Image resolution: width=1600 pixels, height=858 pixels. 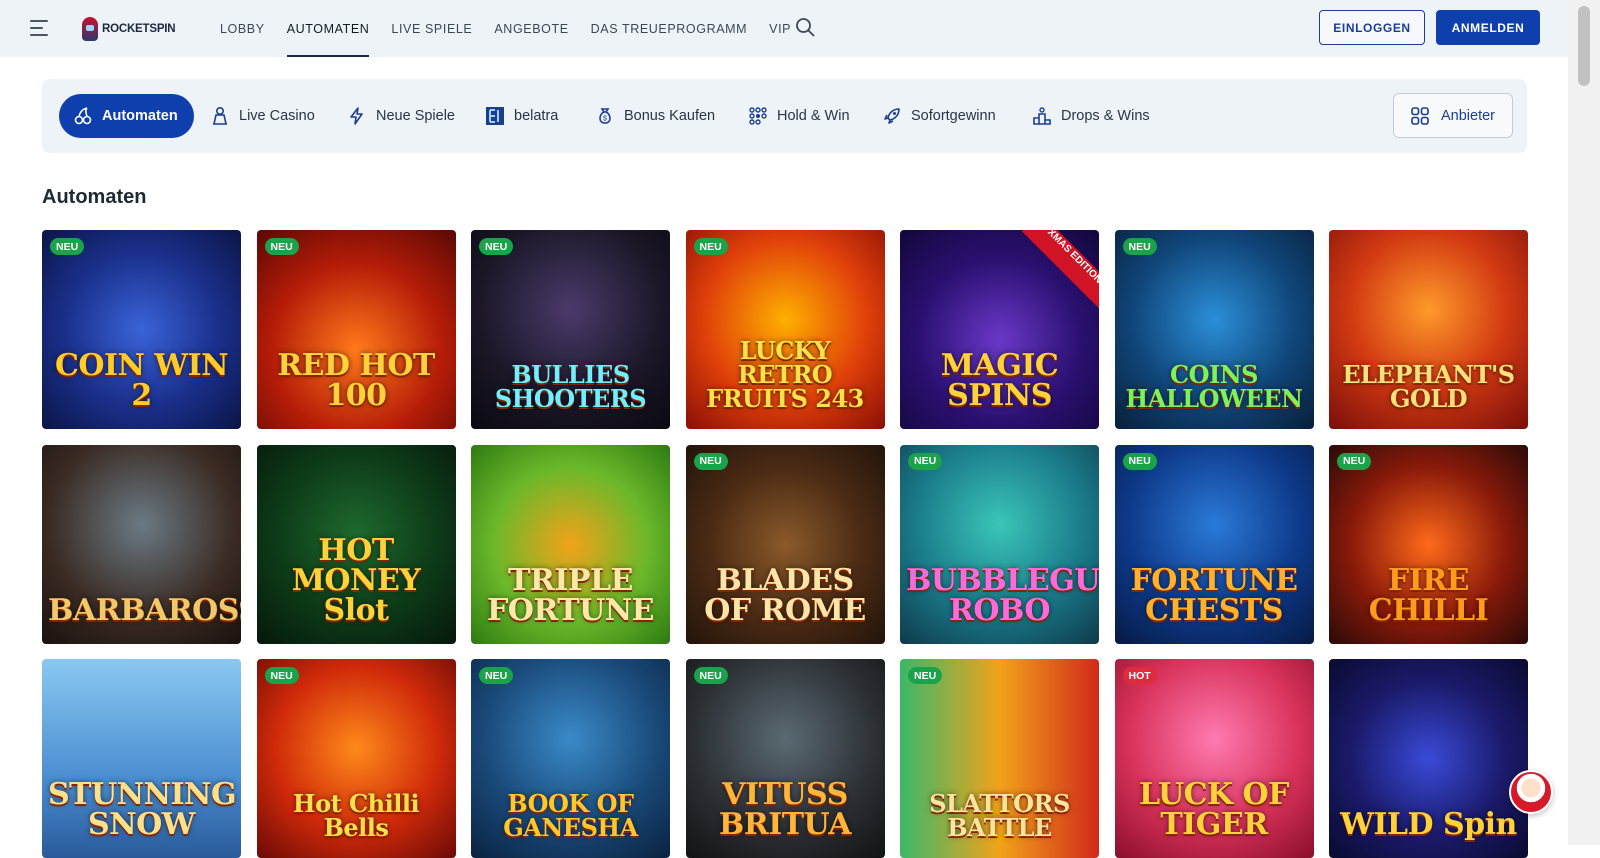 What do you see at coordinates (999, 380) in the screenshot?
I see `game-title: MAGIC SPINS` at bounding box center [999, 380].